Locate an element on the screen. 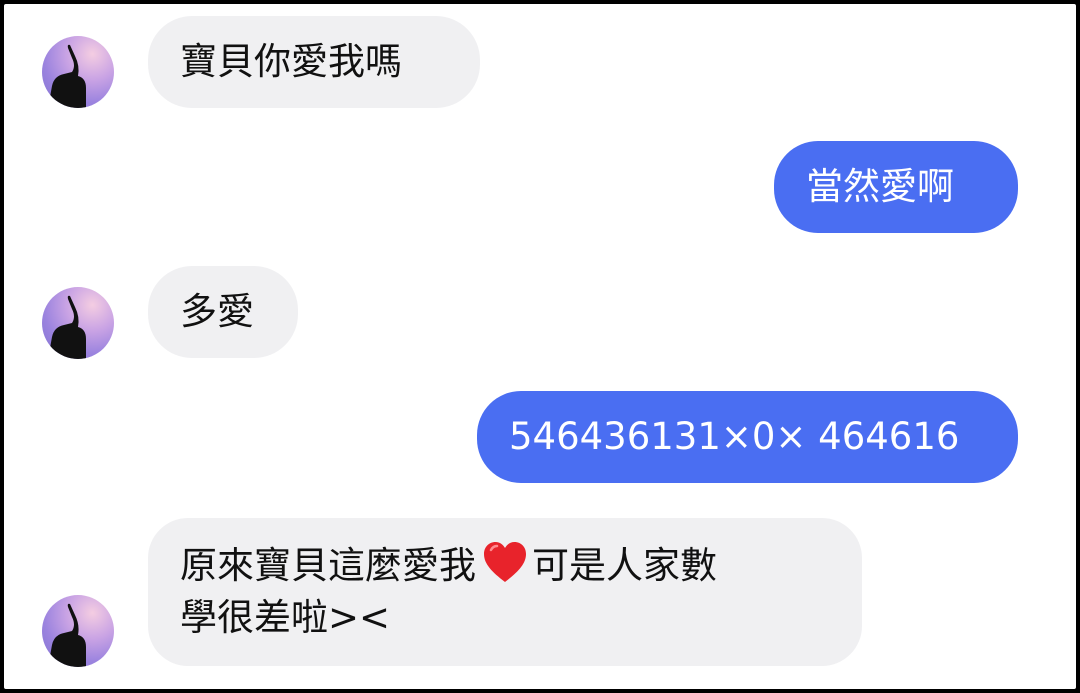 Image resolution: width=1080 pixels, height=693 pixels. message-line: 原來寶貝這麼愛我 可是人家數 is located at coordinates (505, 567).